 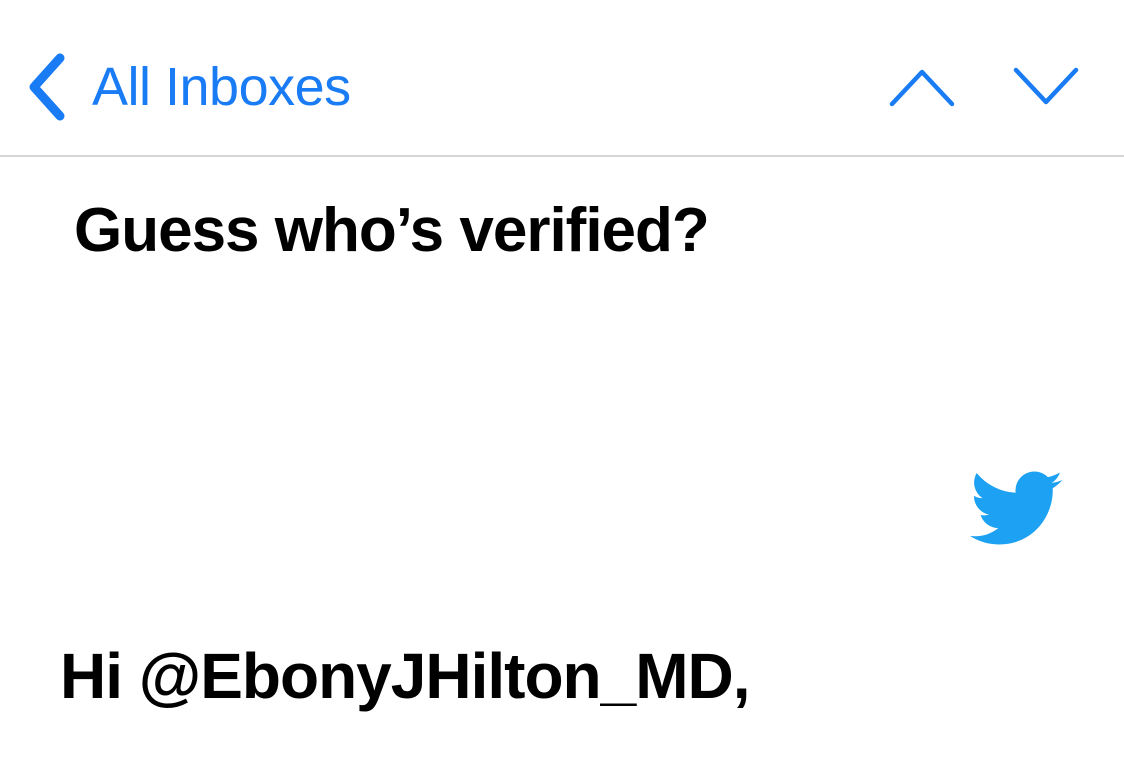 I want to click on back-to-all-inboxes-button: All Inboxes, so click(x=187, y=87).